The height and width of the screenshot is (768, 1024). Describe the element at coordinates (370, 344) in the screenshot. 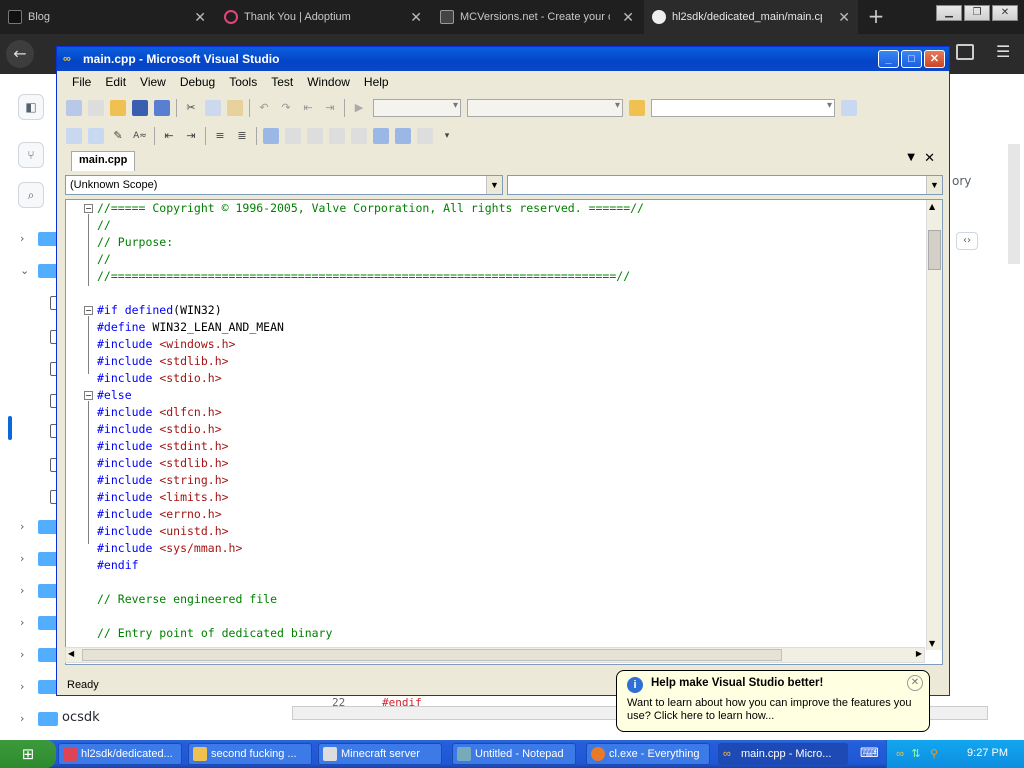

I see `code-line: #include <windows.h>` at that location.